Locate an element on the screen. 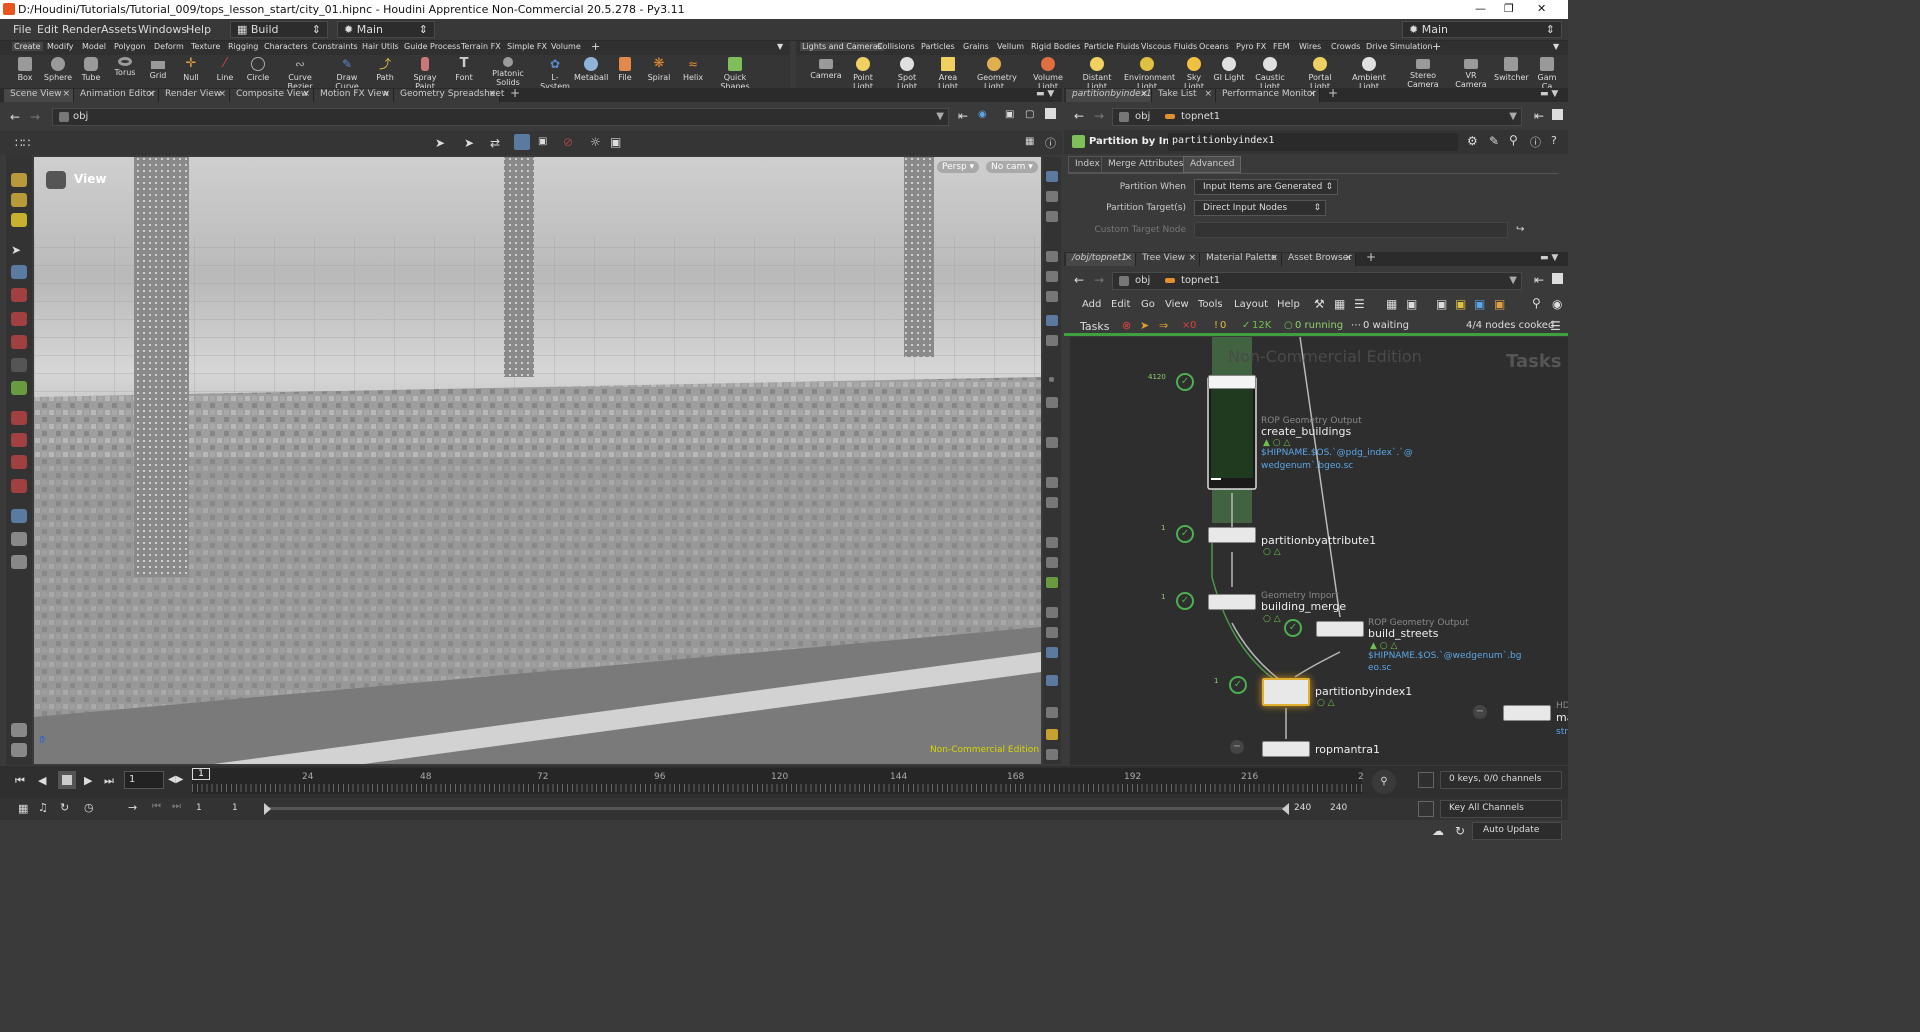  playhead: 1 is located at coordinates (201, 774).